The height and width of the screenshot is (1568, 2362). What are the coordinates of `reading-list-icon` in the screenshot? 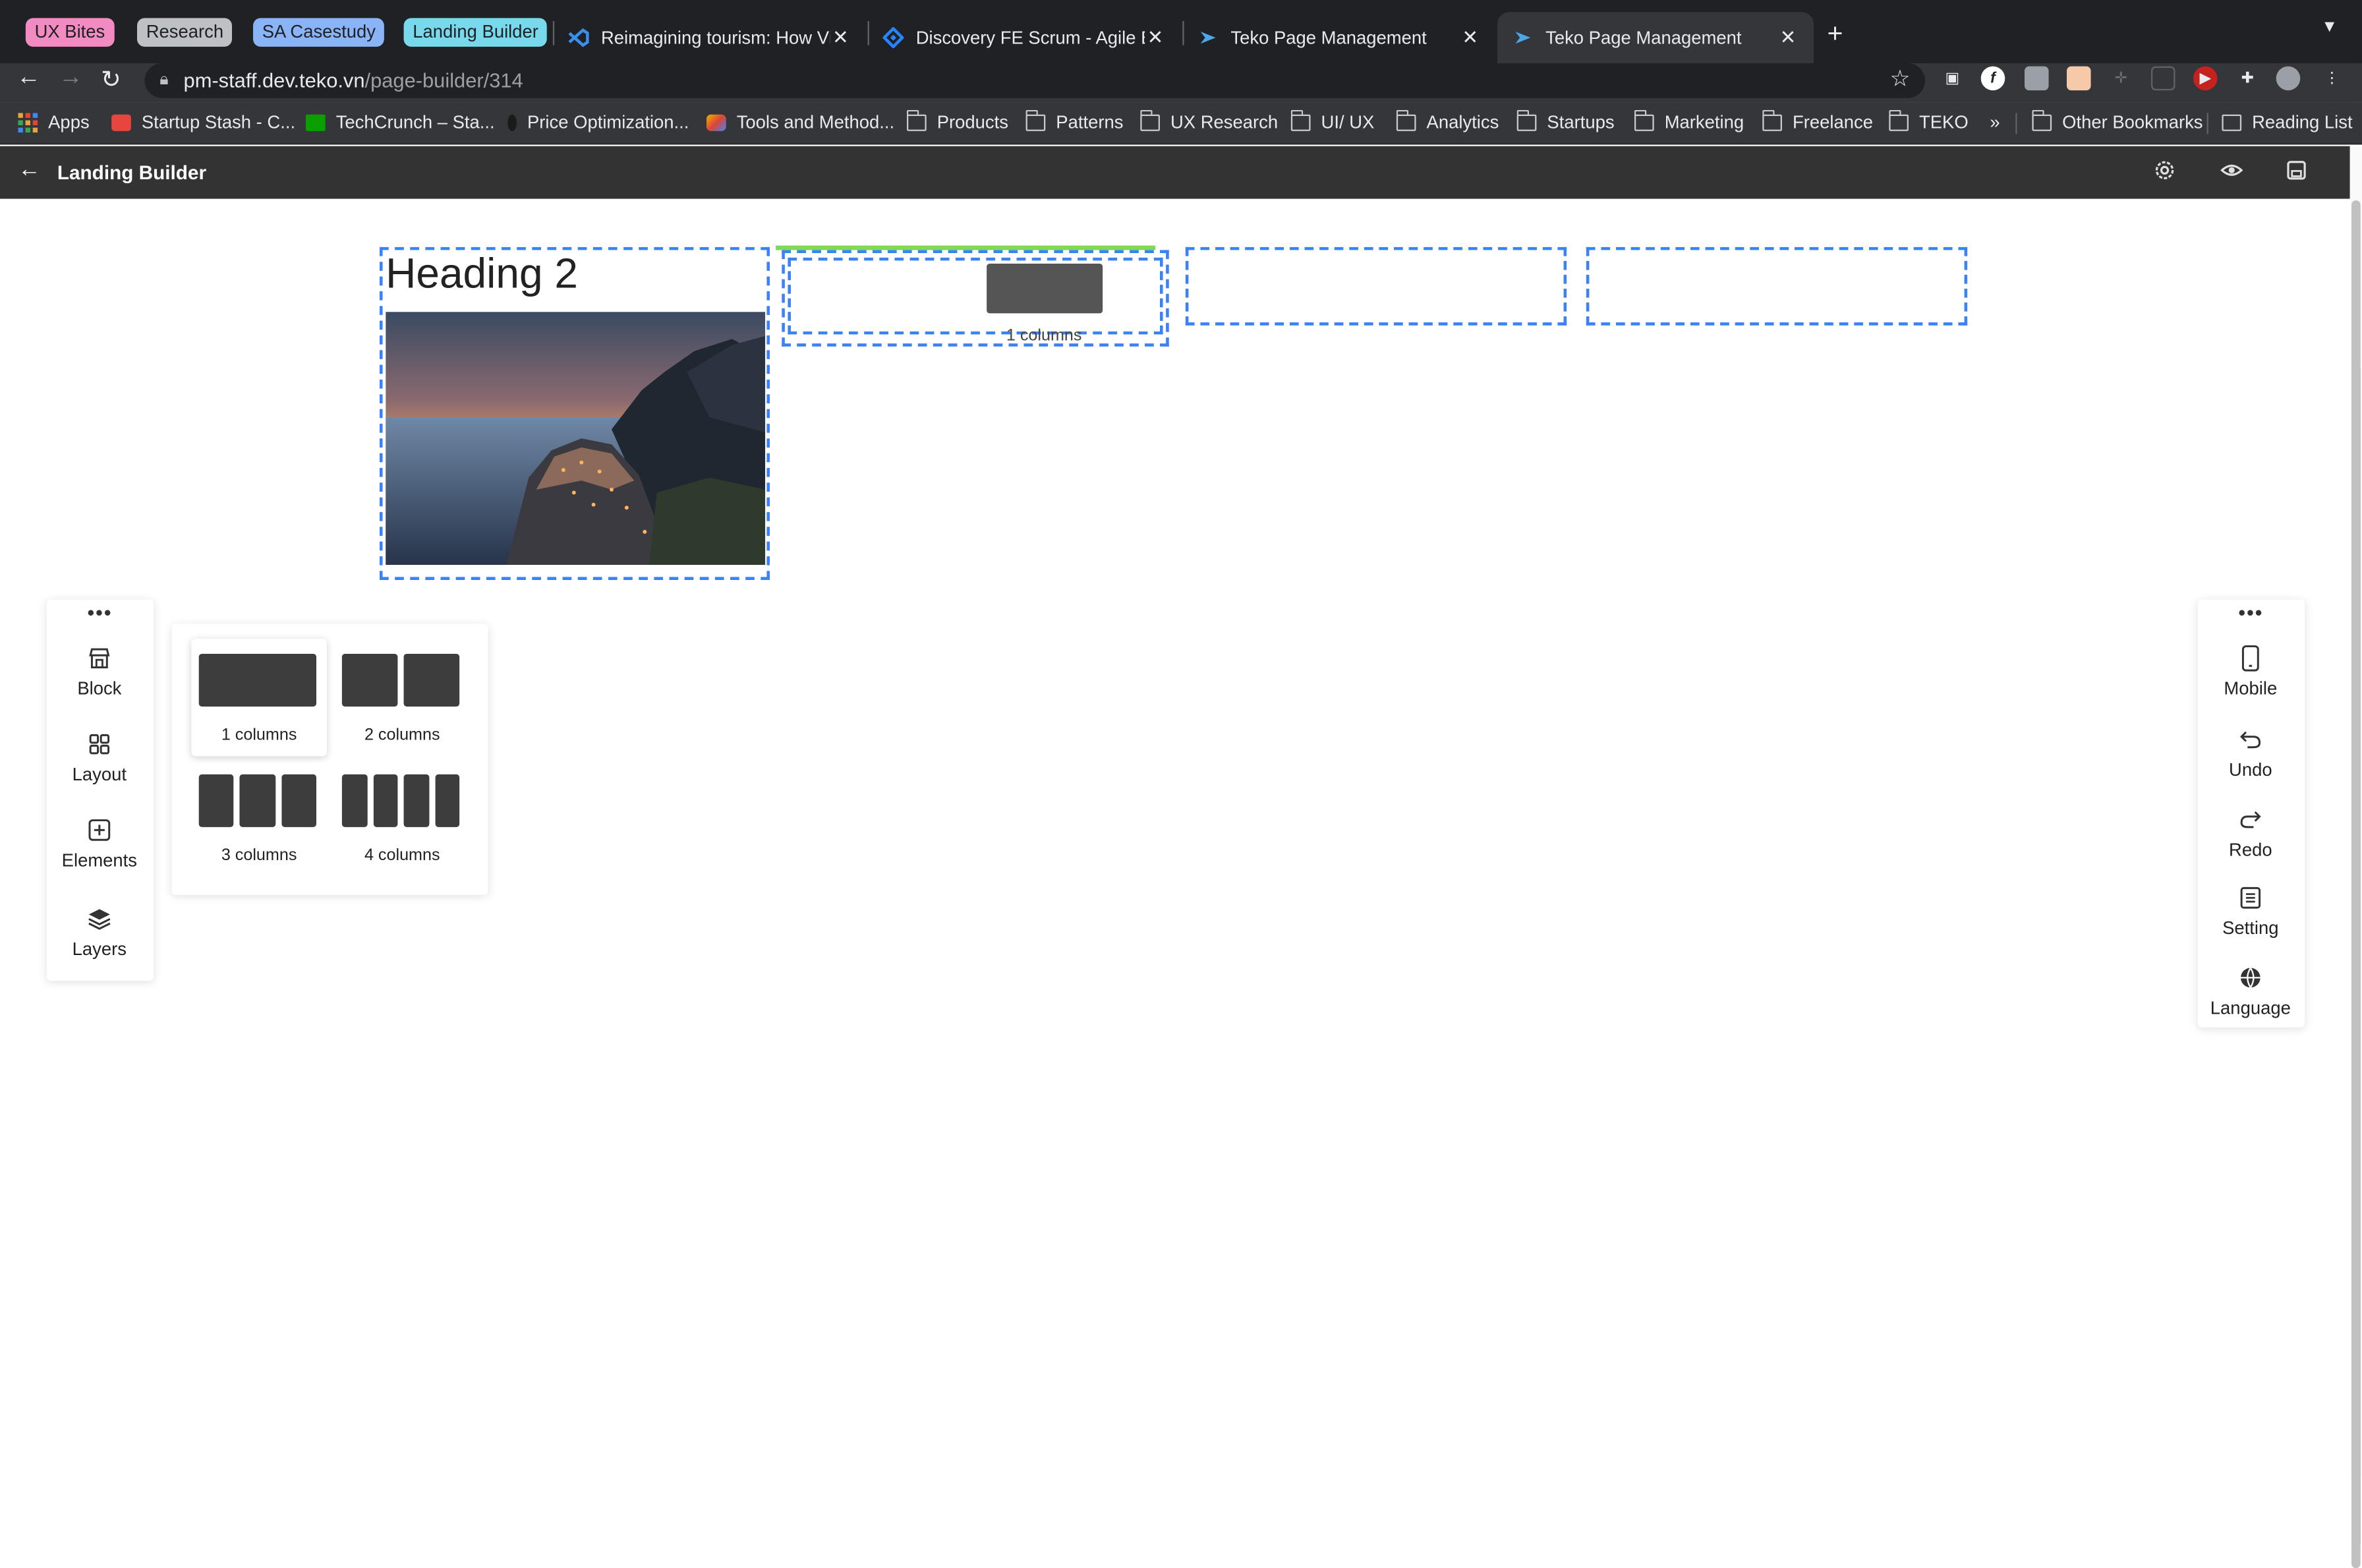 It's located at (2232, 122).